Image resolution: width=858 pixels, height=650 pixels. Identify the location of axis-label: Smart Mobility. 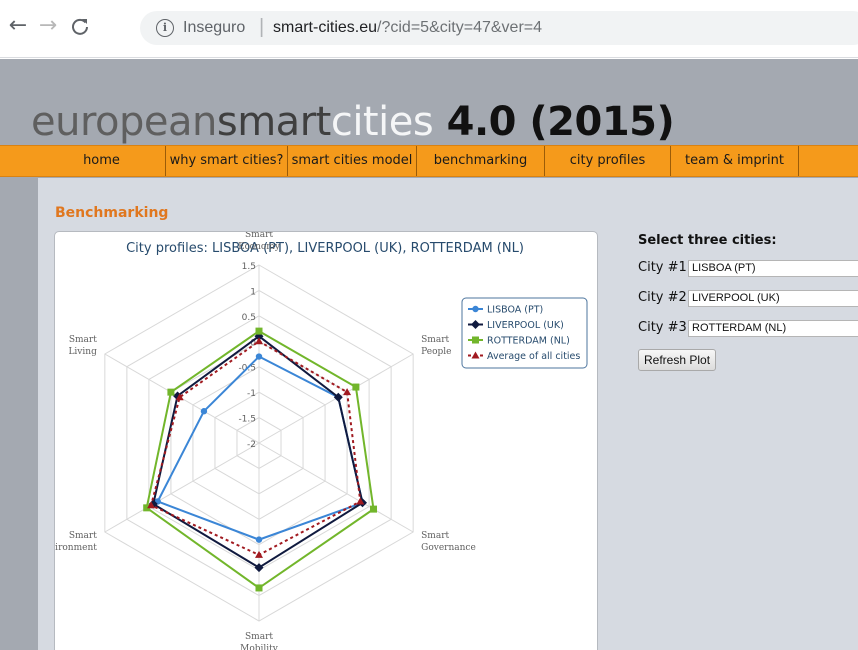
(259, 641).